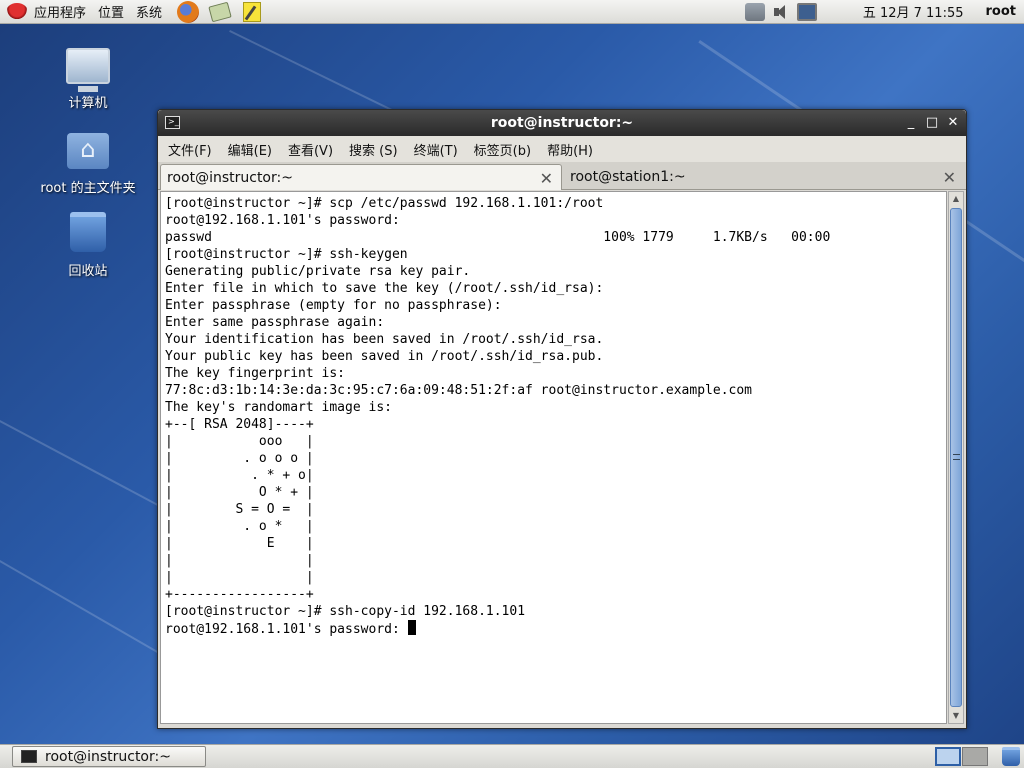 The height and width of the screenshot is (768, 1024). Describe the element at coordinates (190, 149) in the screenshot. I see `menu-file: 文件(F)` at that location.